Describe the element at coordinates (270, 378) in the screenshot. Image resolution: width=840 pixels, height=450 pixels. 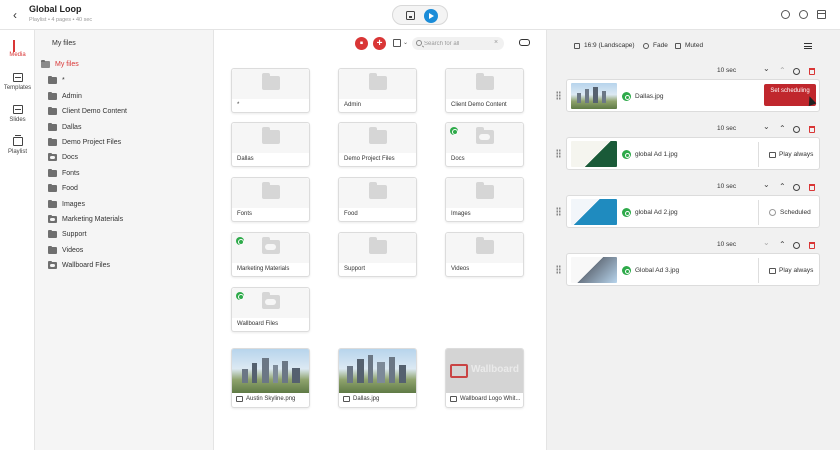
I see `image-card: Austin Skyline.png` at that location.